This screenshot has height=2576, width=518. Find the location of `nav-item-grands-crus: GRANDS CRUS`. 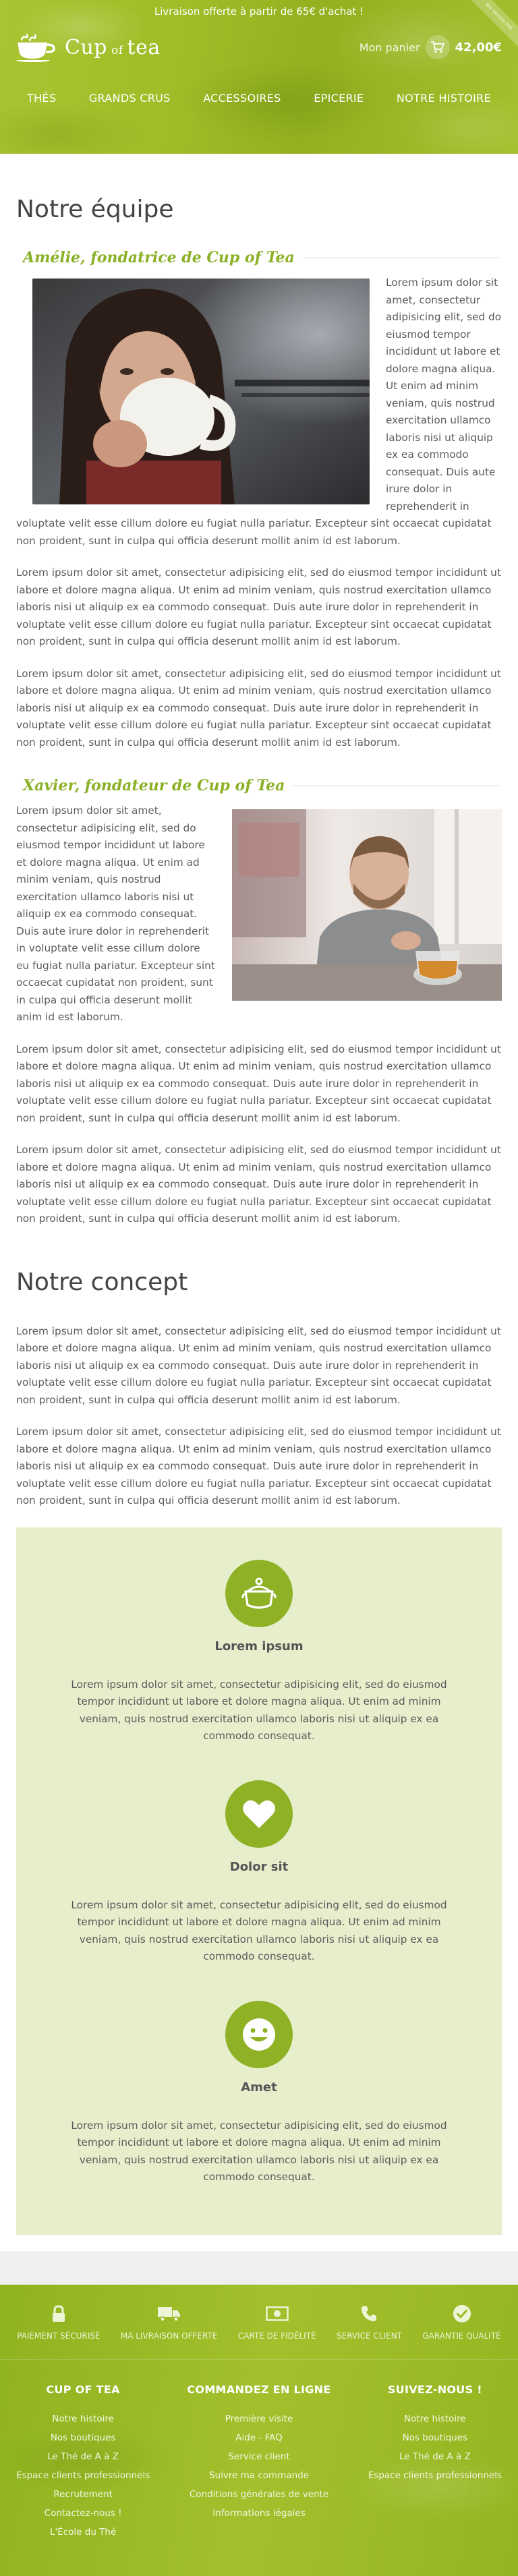

nav-item-grands-crus: GRANDS CRUS is located at coordinates (130, 99).